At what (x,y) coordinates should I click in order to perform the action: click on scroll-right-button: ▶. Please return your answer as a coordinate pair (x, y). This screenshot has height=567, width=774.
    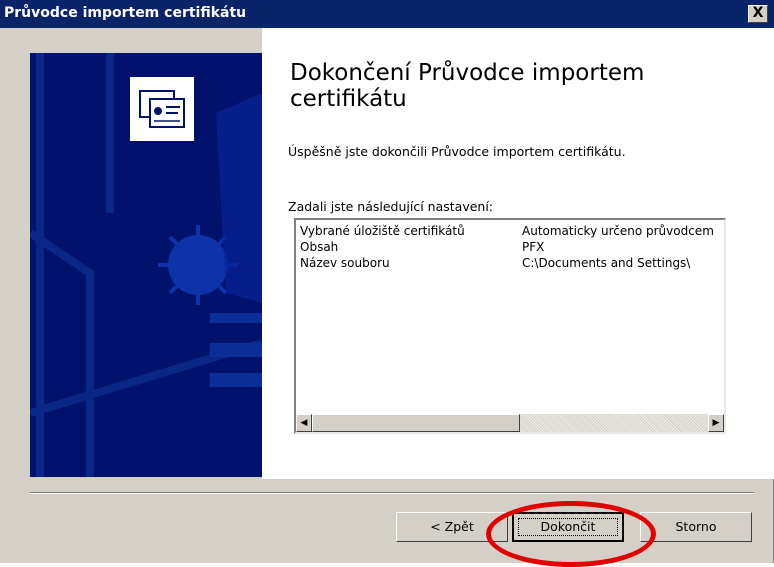
    Looking at the image, I should click on (716, 423).